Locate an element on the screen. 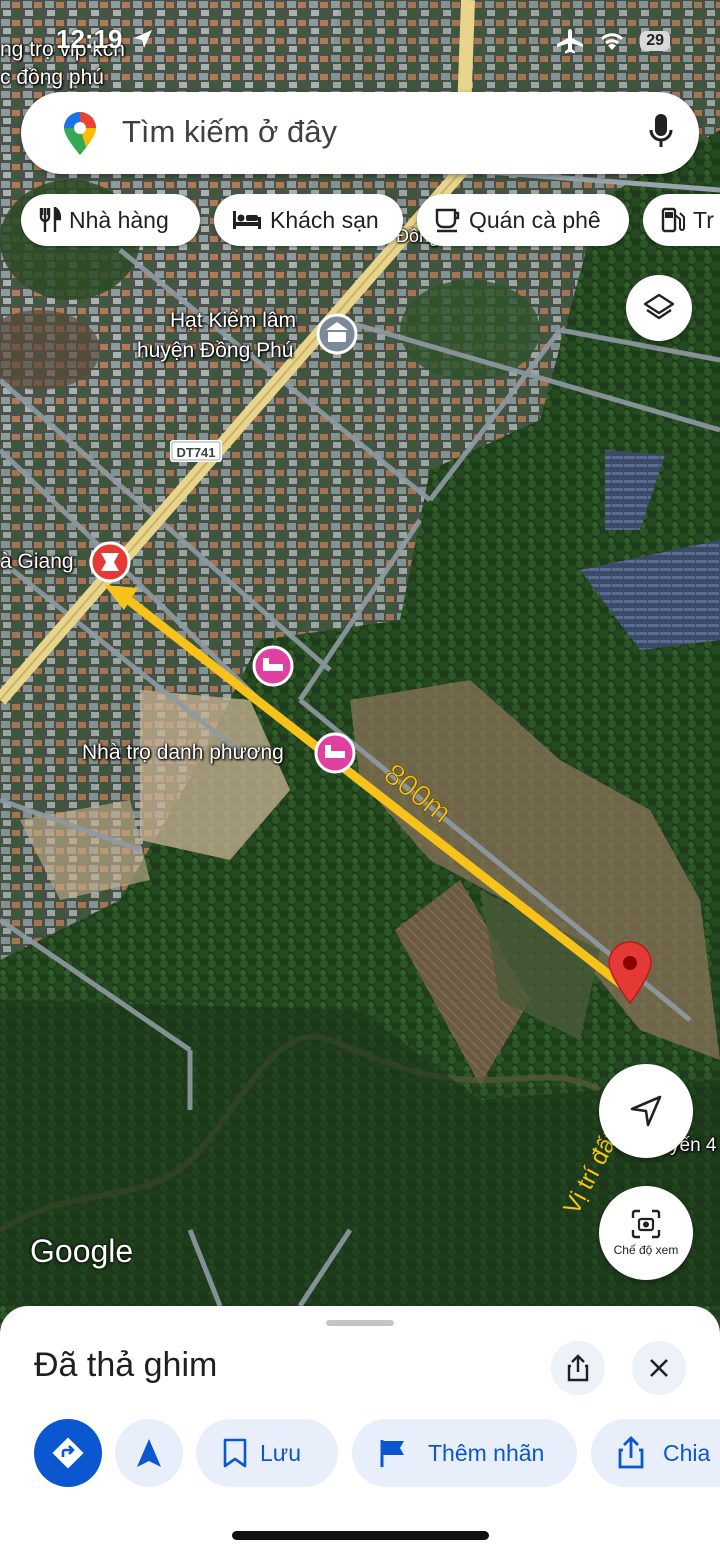 The image size is (720, 1559). sheet-share-button is located at coordinates (578, 1368).